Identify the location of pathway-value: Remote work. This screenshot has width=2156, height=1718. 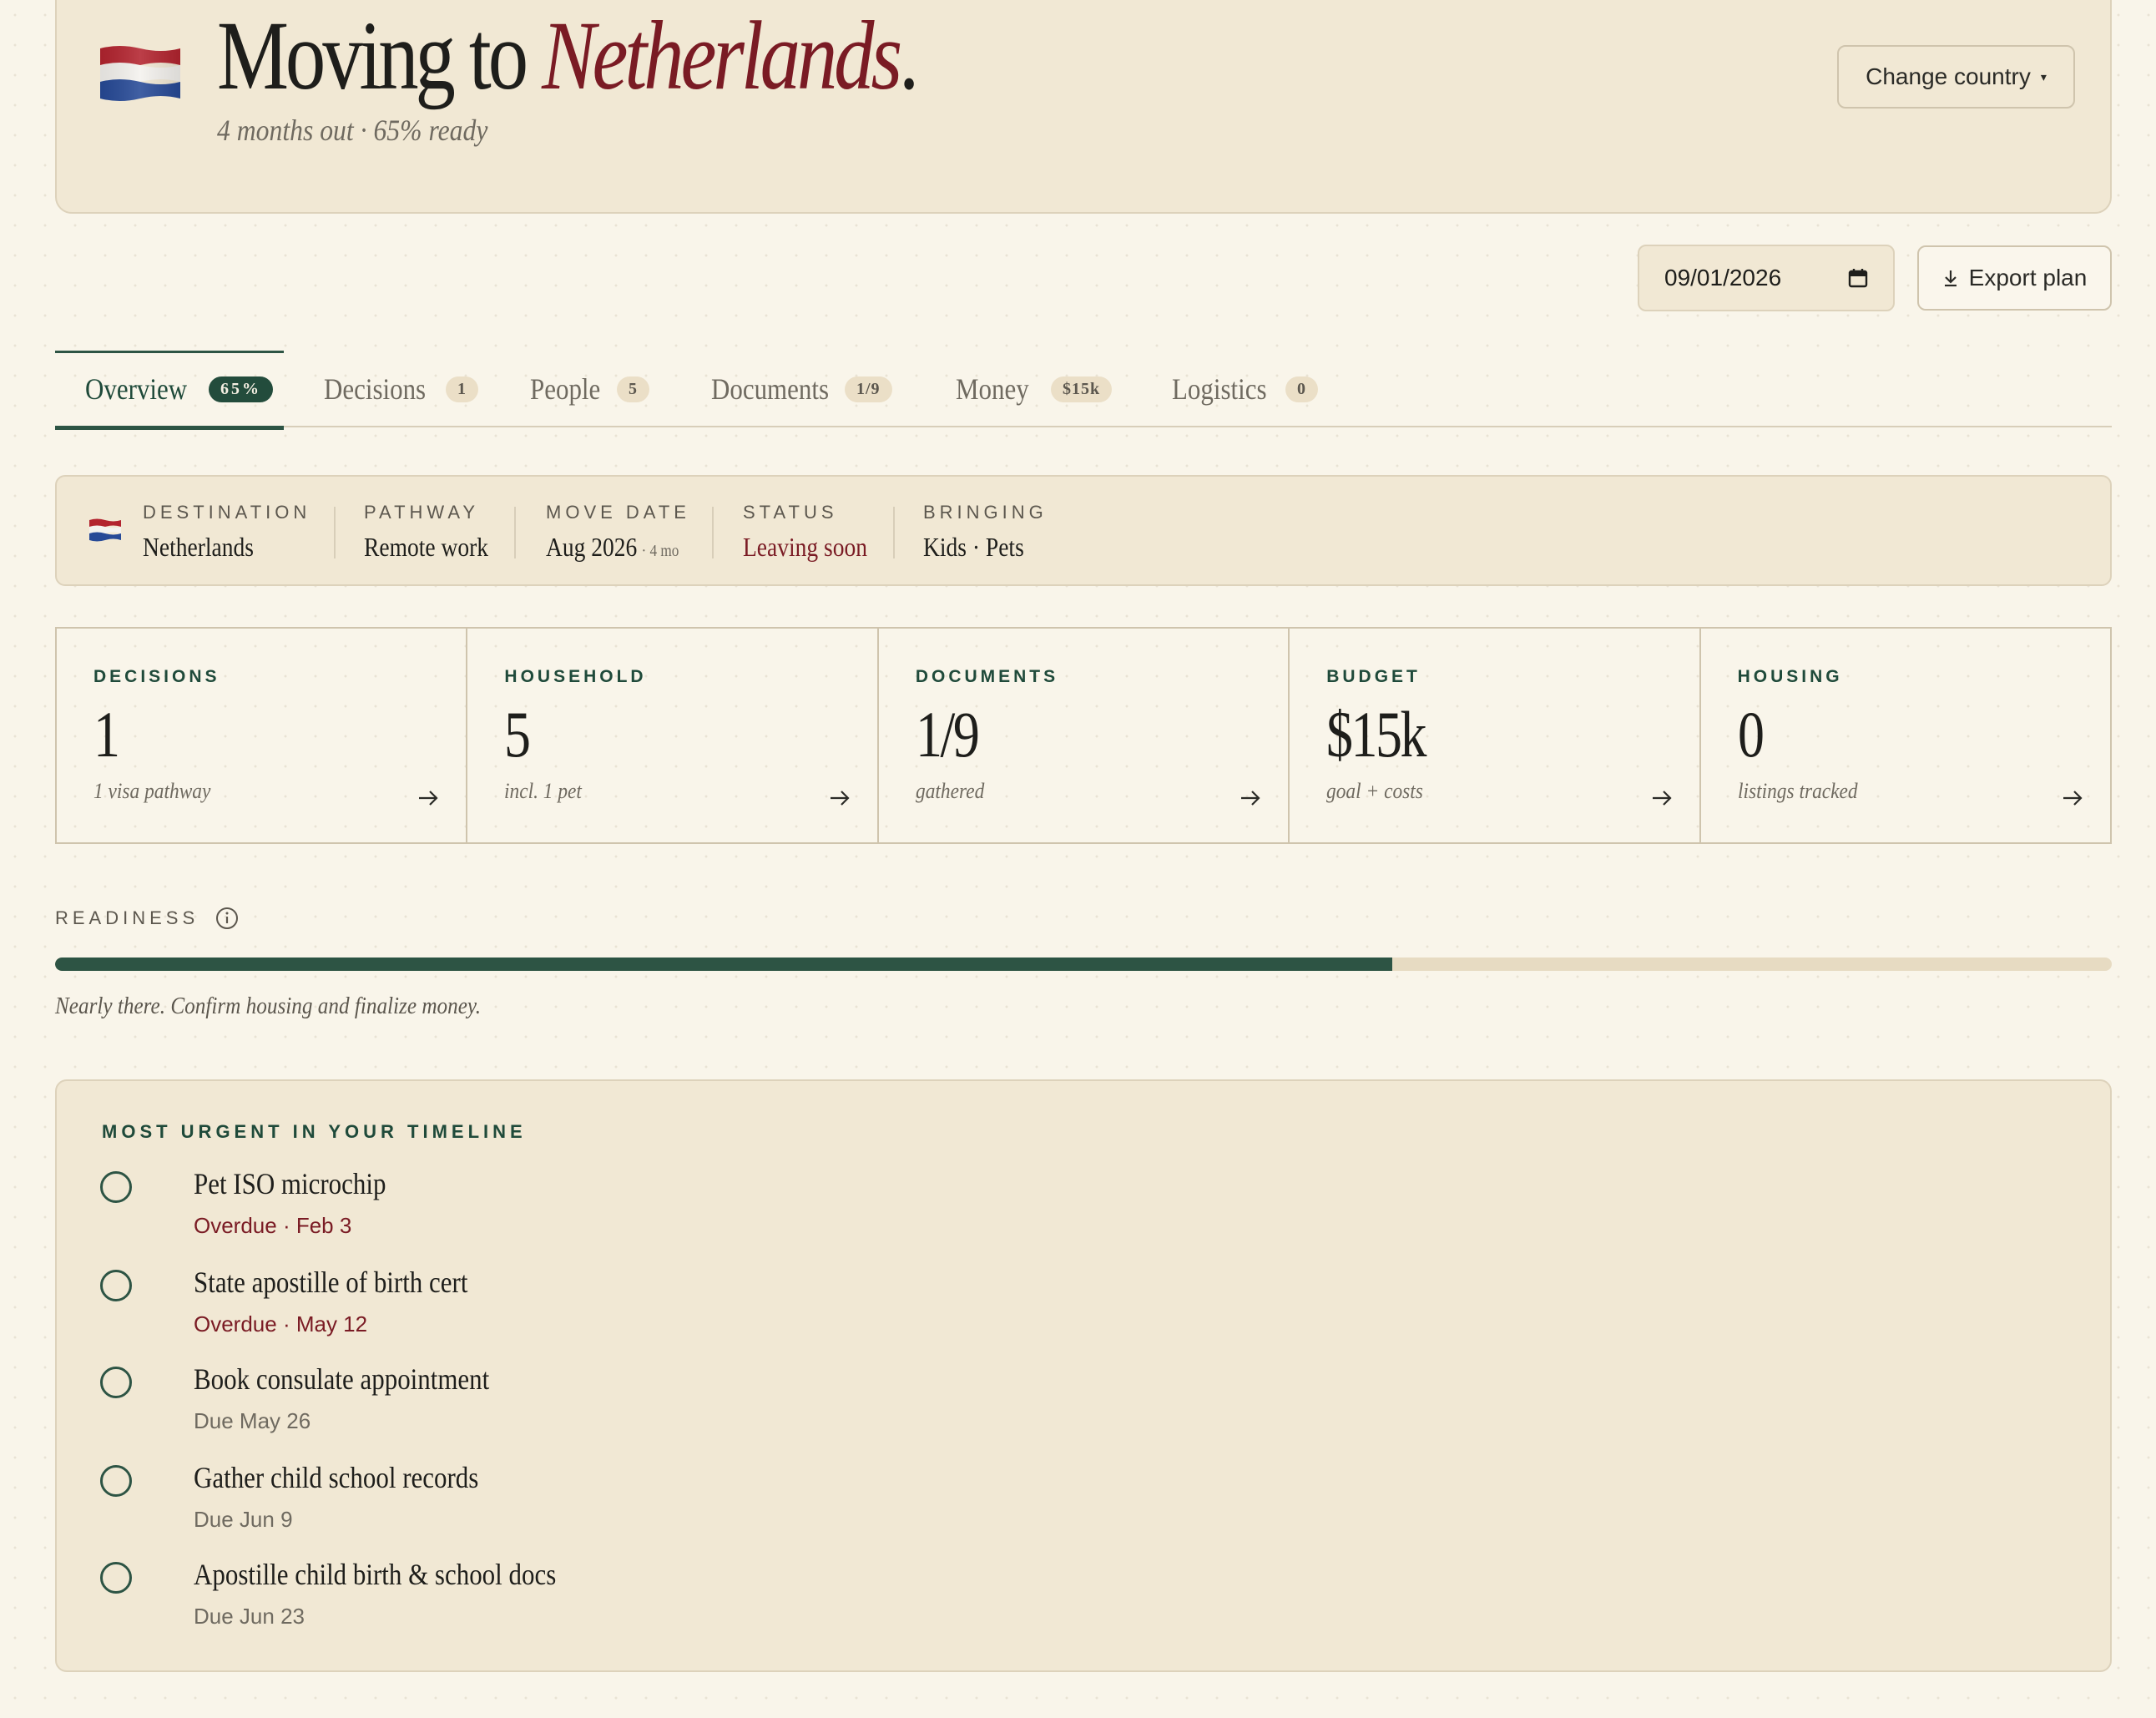
(426, 547).